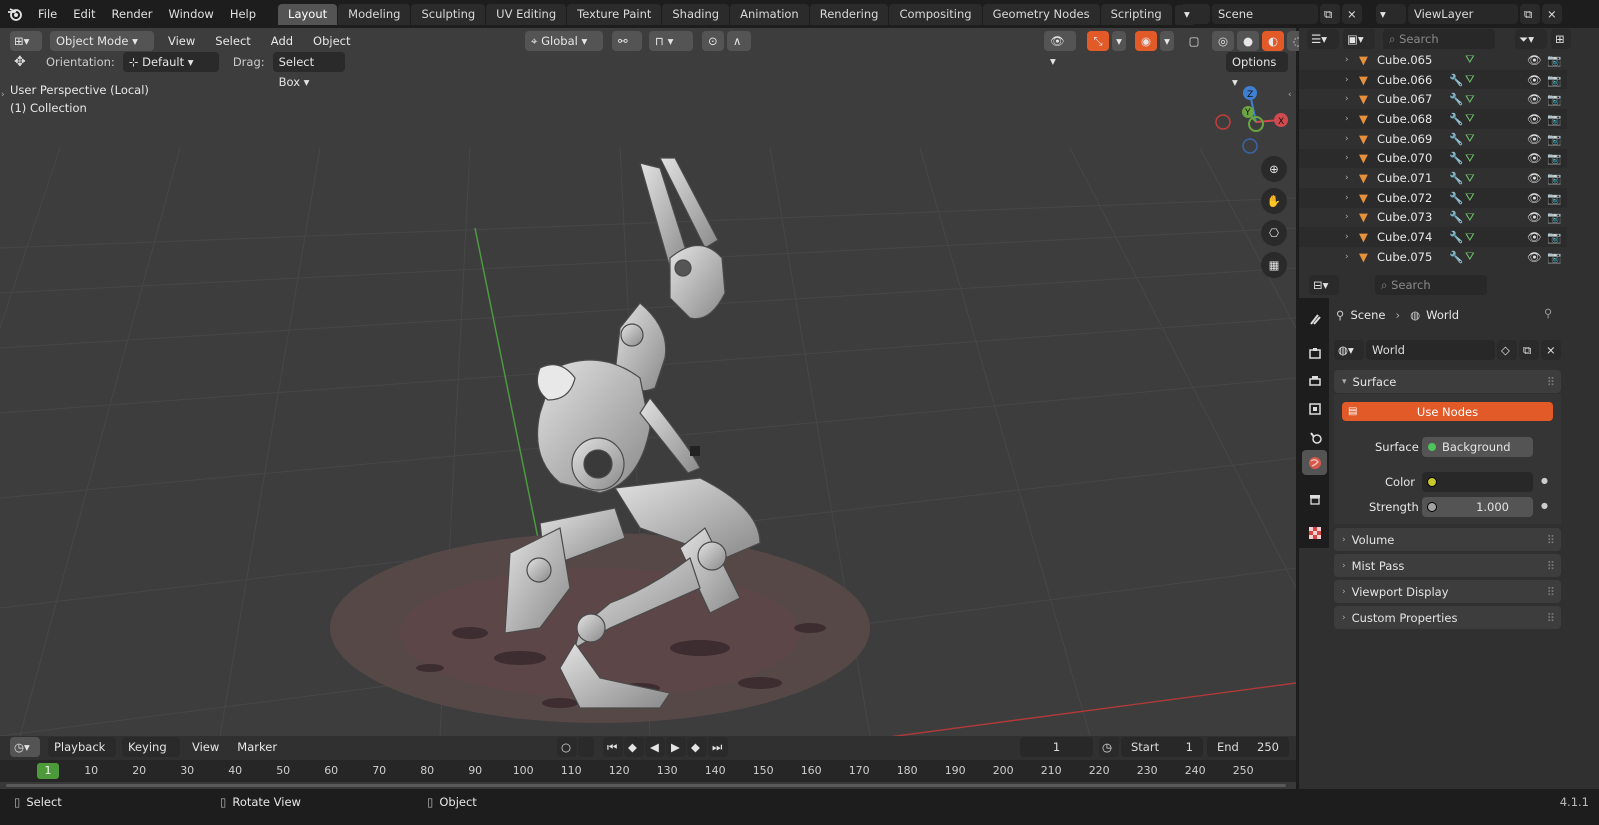 This screenshot has width=1599, height=825. What do you see at coordinates (1431, 285) in the screenshot?
I see `properties-search-input: ⌕ Search` at bounding box center [1431, 285].